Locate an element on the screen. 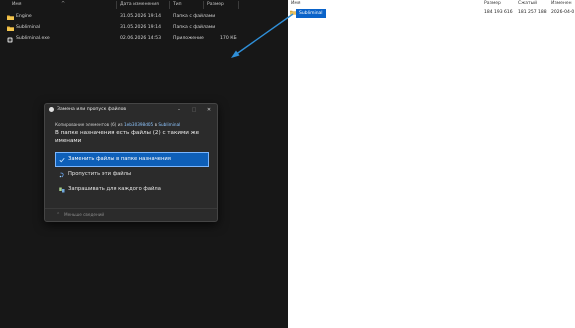  archive-item-size: 184 193 616 is located at coordinates (498, 12).